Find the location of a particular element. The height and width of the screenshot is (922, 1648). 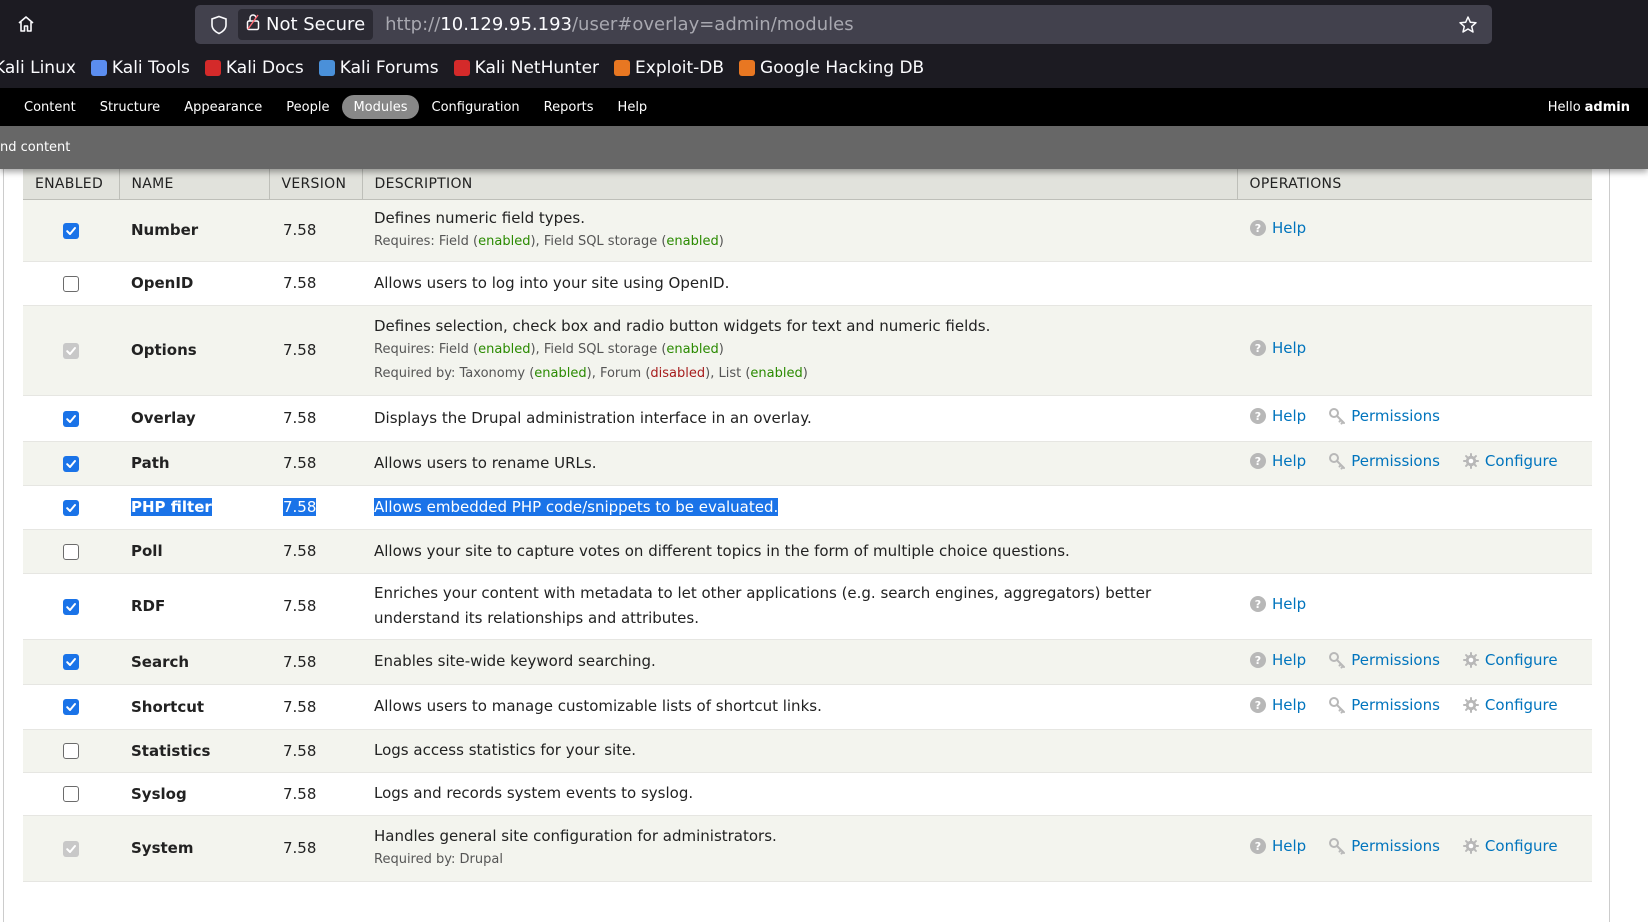

site-security-indicator: Not Secure is located at coordinates (306, 24).